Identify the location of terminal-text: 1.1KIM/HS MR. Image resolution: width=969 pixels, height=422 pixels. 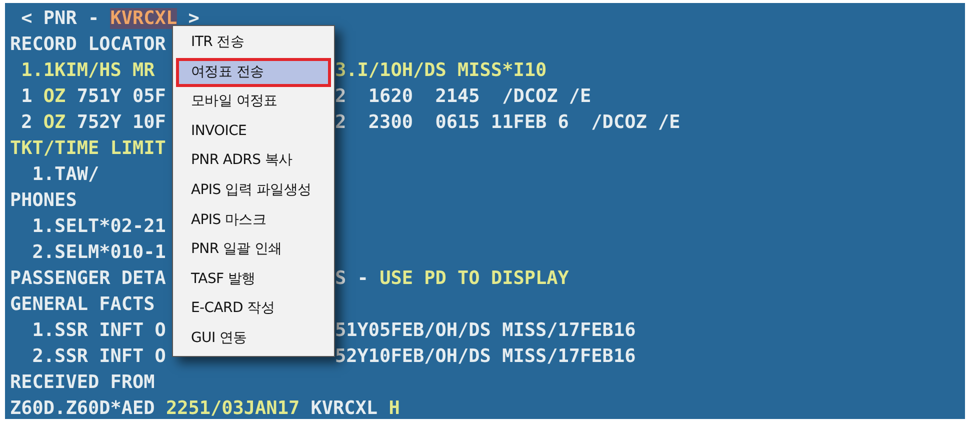
(87, 70).